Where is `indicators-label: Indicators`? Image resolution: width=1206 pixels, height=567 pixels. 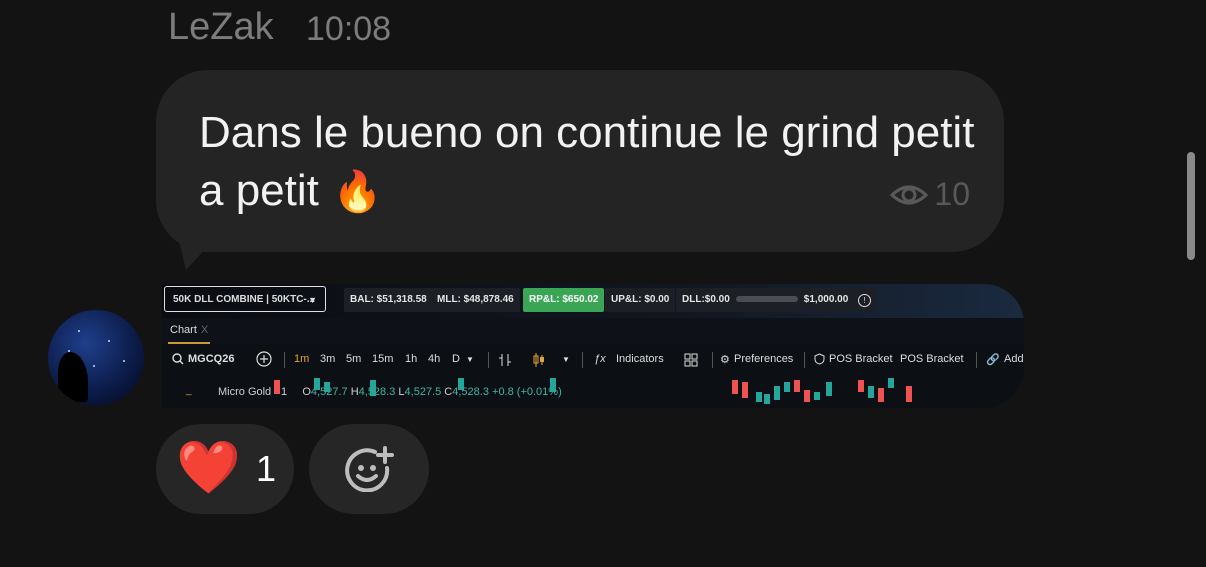
indicators-label: Indicators is located at coordinates (640, 359).